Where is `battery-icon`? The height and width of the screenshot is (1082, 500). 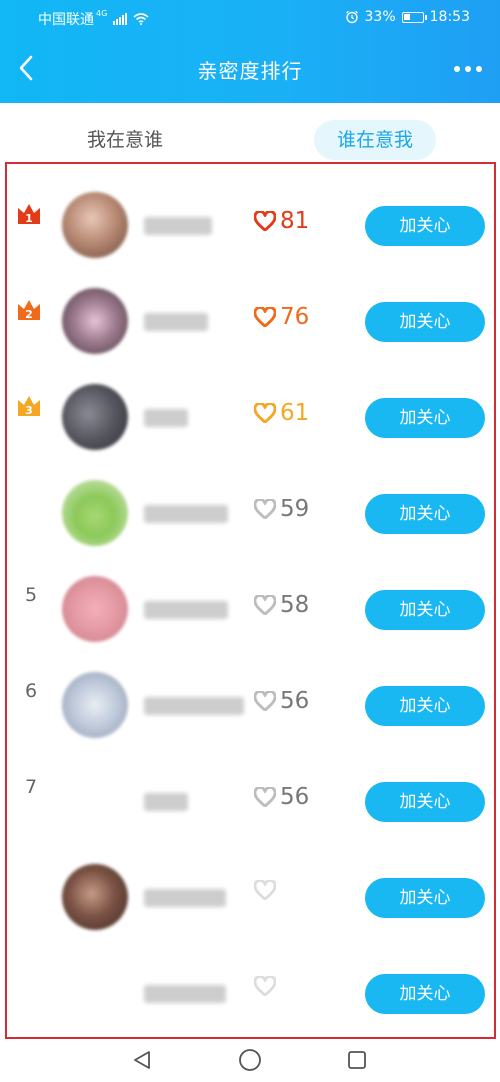
battery-icon is located at coordinates (414, 17).